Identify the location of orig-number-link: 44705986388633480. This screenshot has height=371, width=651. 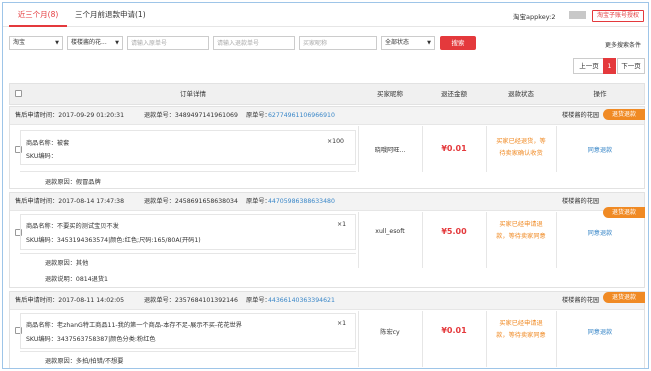
(301, 202).